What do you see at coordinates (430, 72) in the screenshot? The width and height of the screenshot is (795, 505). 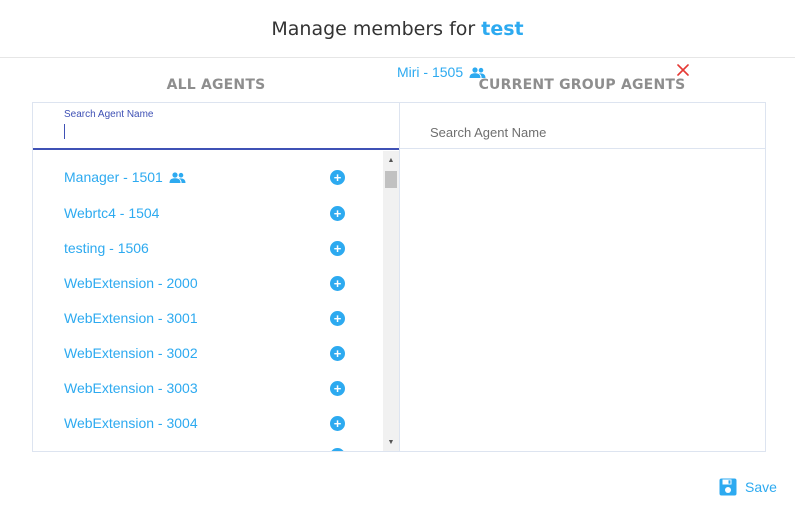 I see `agent-label: Miri - 1505` at bounding box center [430, 72].